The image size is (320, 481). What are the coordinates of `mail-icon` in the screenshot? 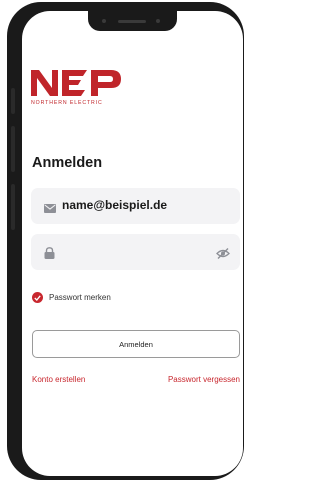 It's located at (50, 209).